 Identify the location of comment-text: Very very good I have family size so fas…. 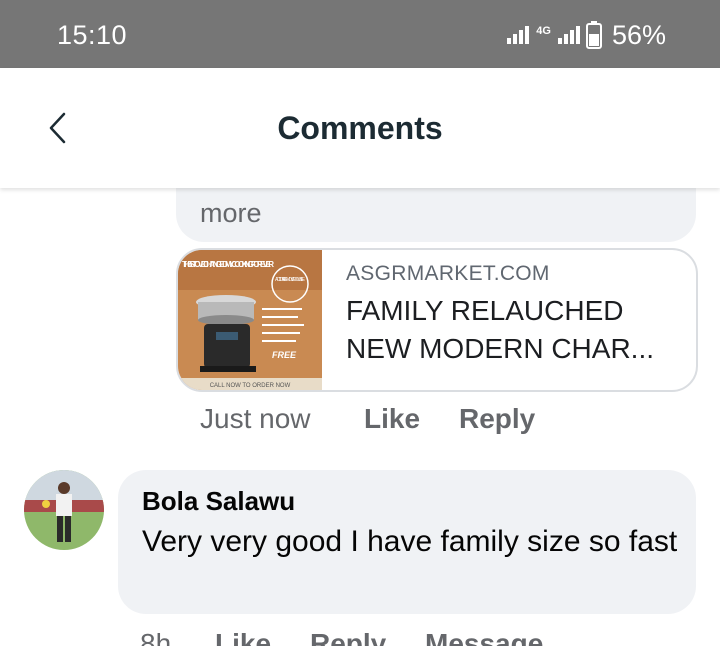
(410, 541).